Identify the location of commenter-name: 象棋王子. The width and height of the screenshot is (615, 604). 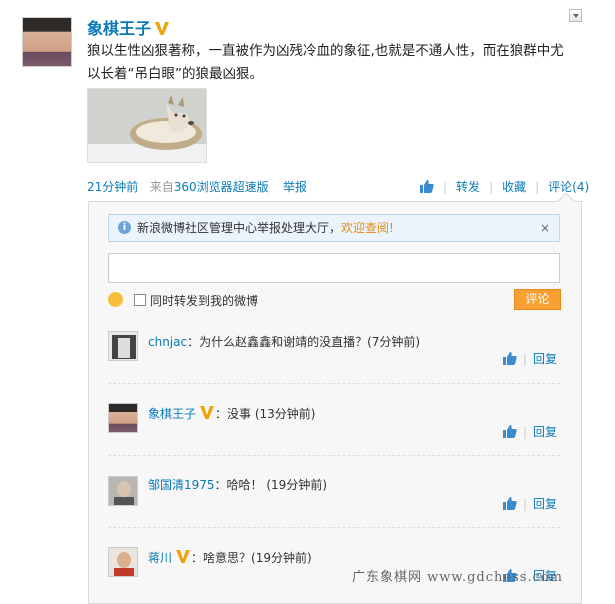
(172, 414).